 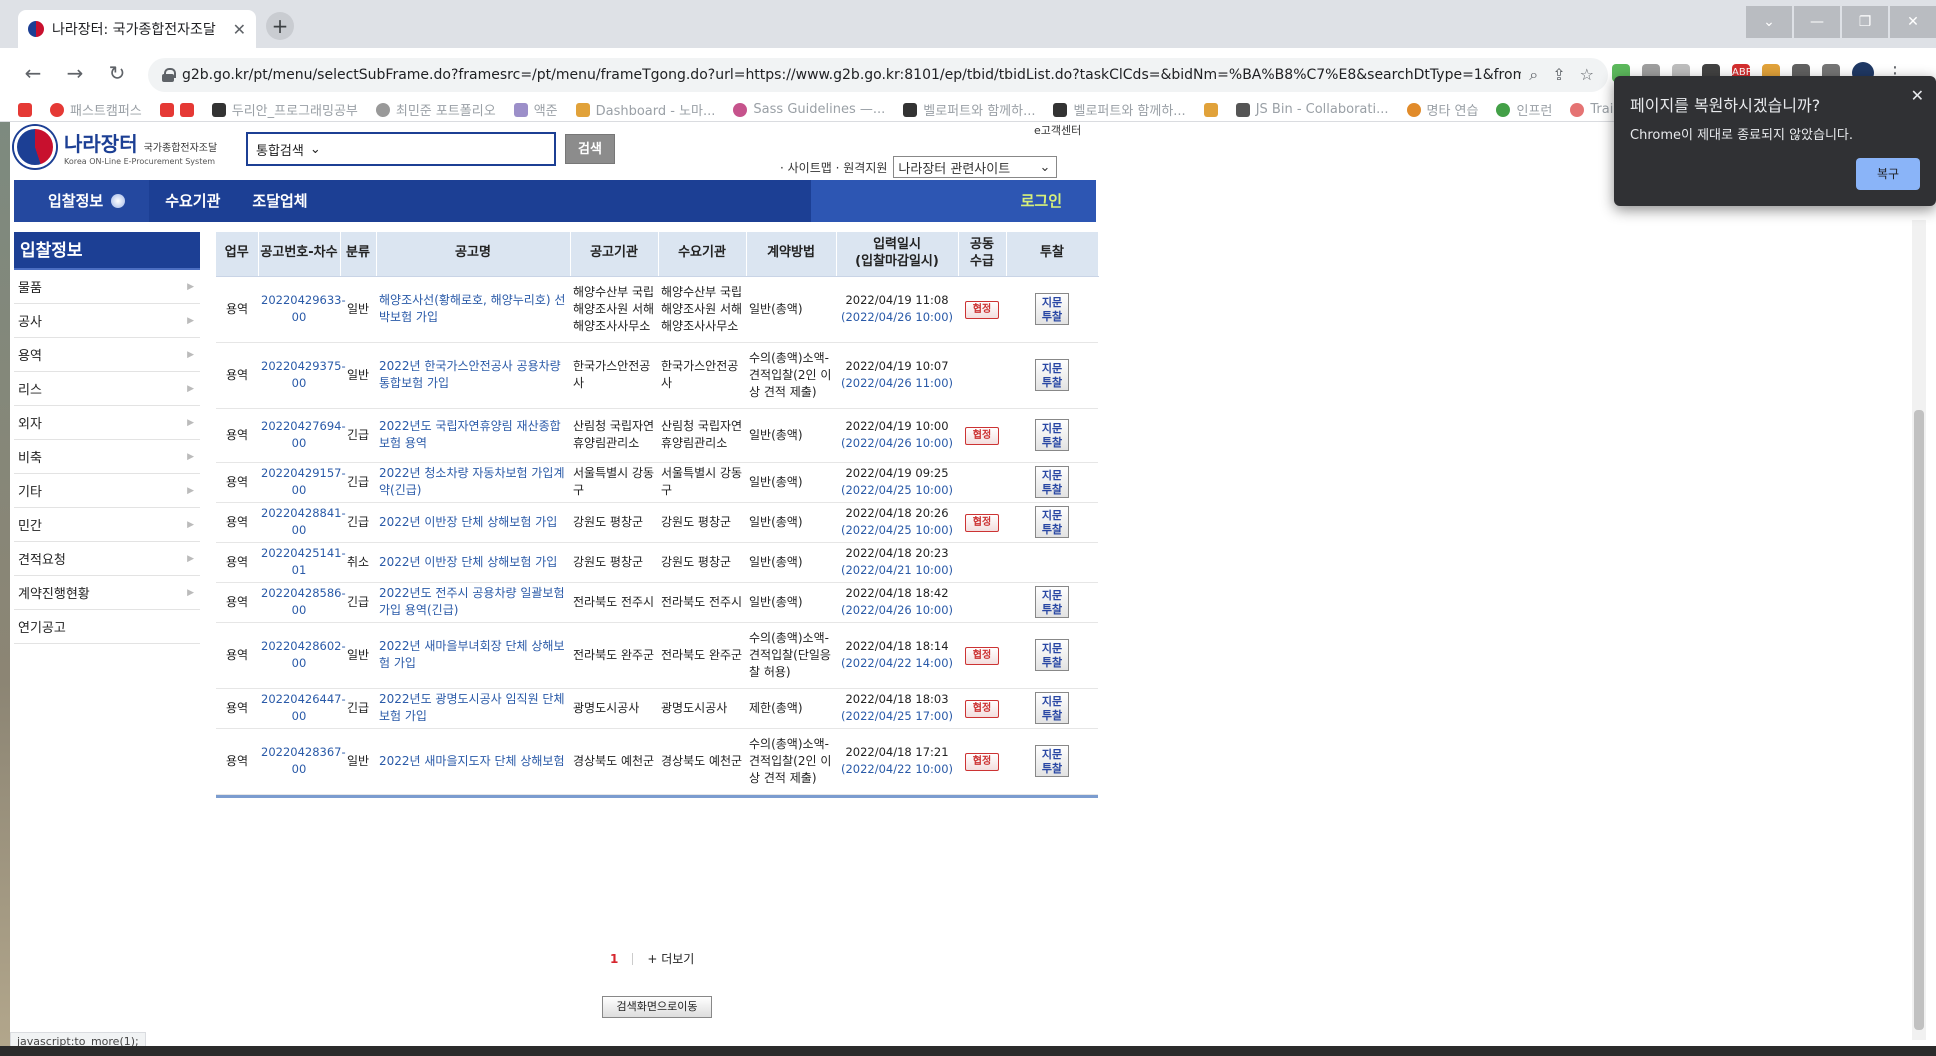 What do you see at coordinates (107, 355) in the screenshot?
I see `sidebar-item: 용역 ▶` at bounding box center [107, 355].